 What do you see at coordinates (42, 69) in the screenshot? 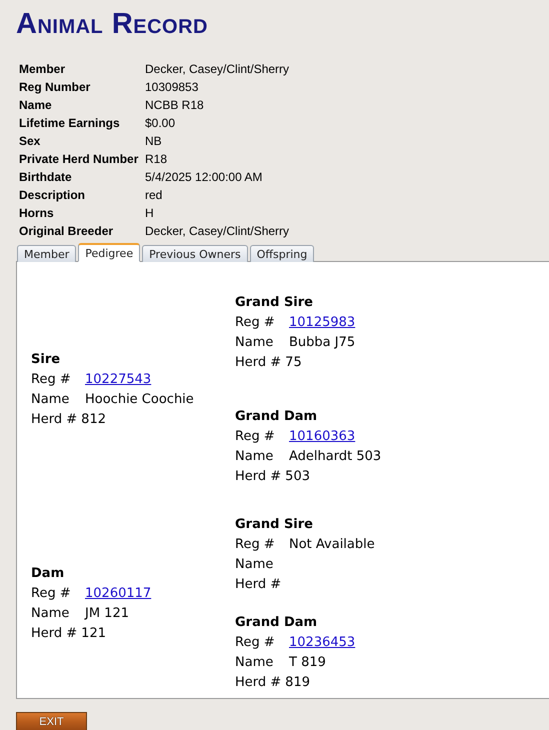
I see `detail-label: Member` at bounding box center [42, 69].